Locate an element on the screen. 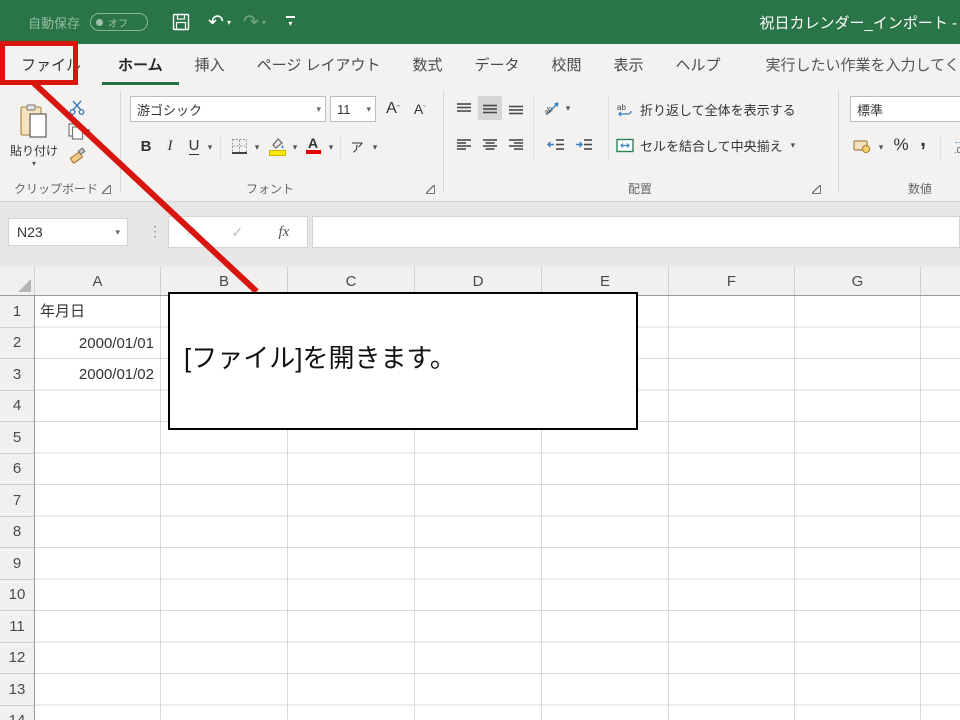 This screenshot has width=960, height=720. cell-a1: 年月日 is located at coordinates (97, 311).